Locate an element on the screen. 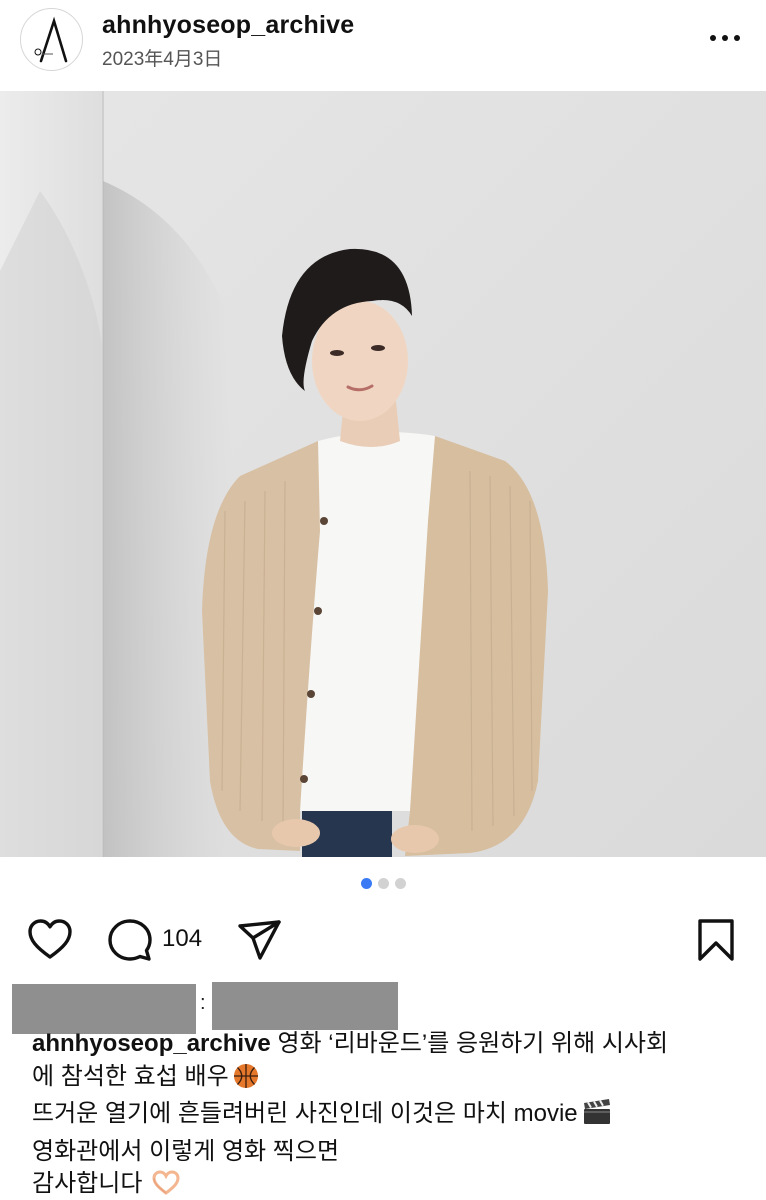  share-button is located at coordinates (260, 940).